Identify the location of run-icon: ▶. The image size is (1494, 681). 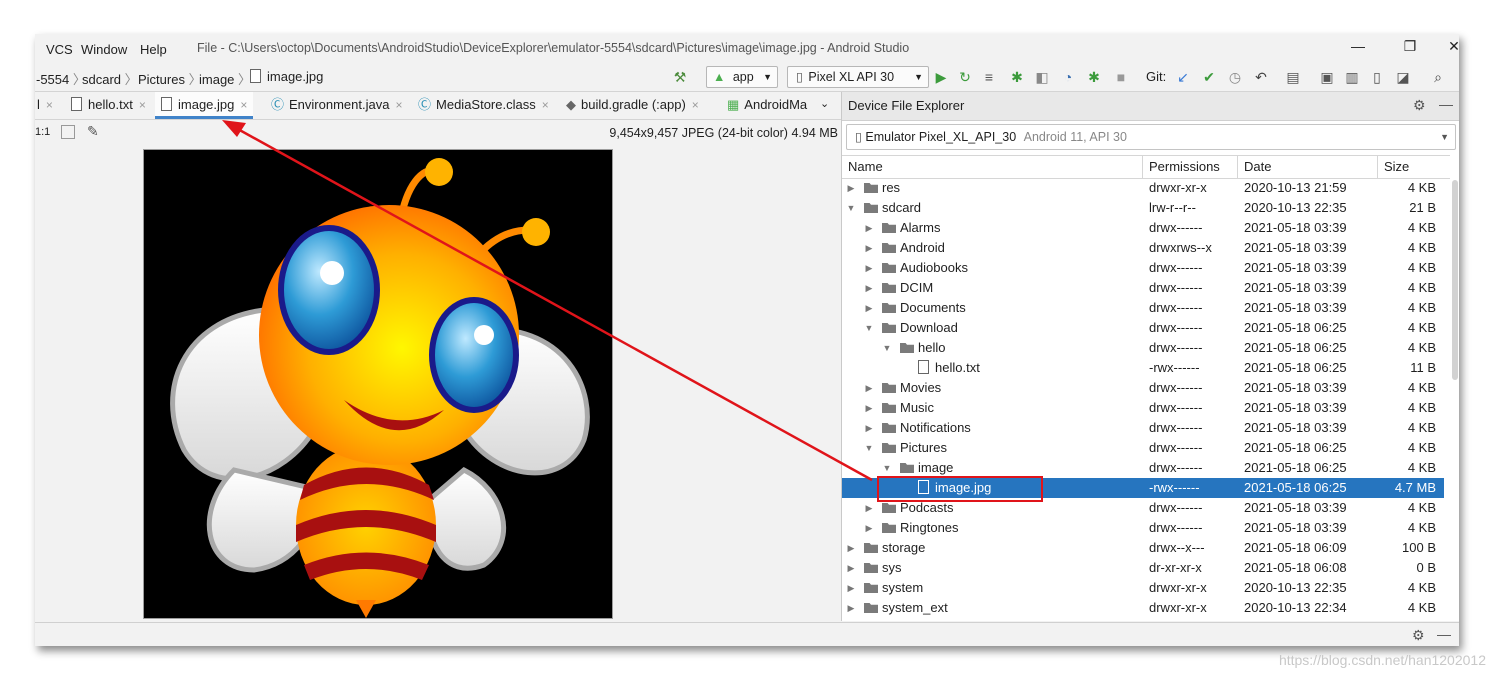
(941, 77).